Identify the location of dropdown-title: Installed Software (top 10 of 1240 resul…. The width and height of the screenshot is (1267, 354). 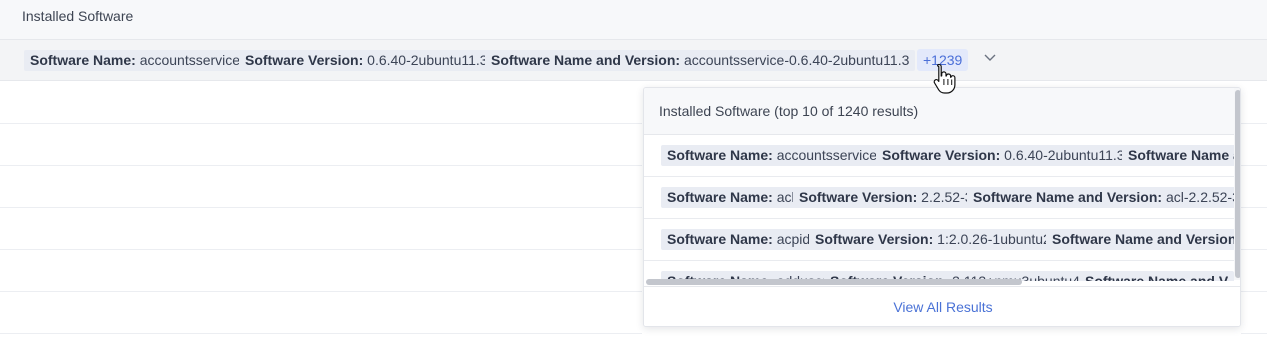
(789, 111).